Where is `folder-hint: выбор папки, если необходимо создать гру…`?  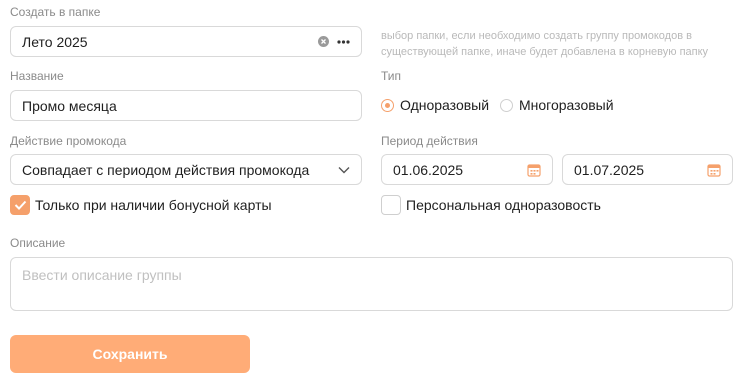 folder-hint: выбор папки, если необходимо создать гру… is located at coordinates (545, 44).